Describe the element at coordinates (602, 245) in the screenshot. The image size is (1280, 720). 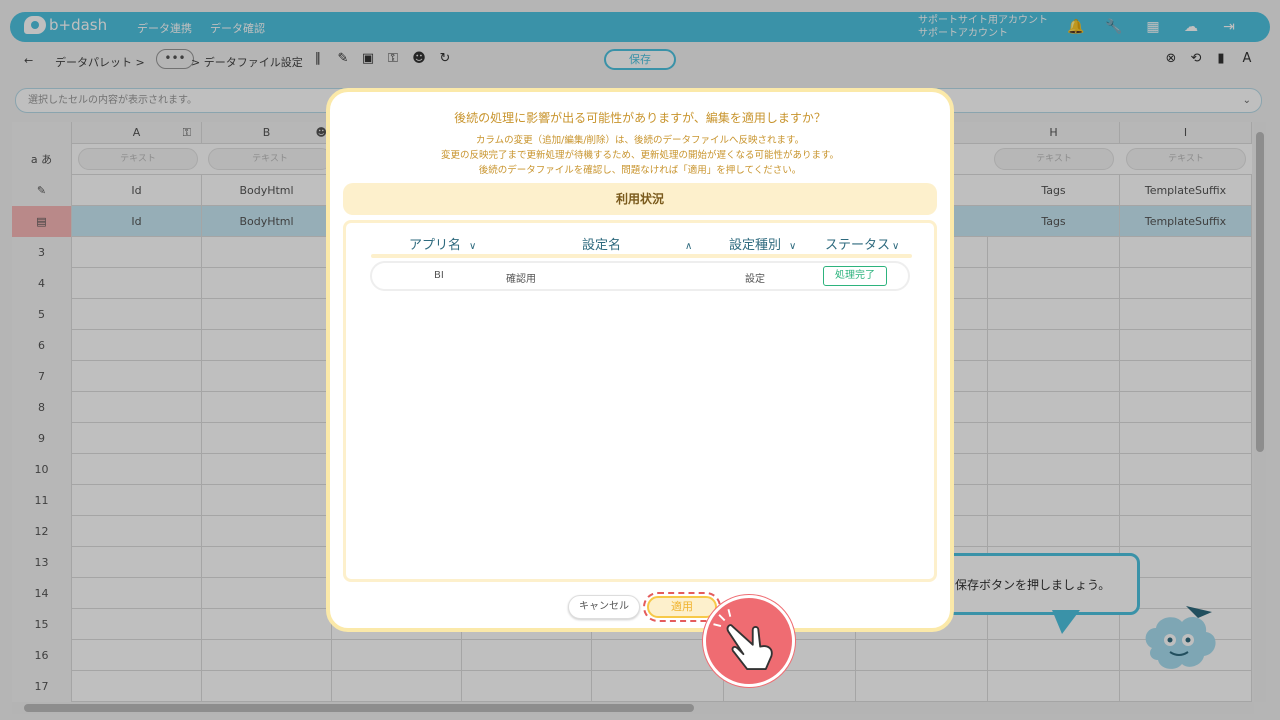
I see `column-label: 設定名` at that location.